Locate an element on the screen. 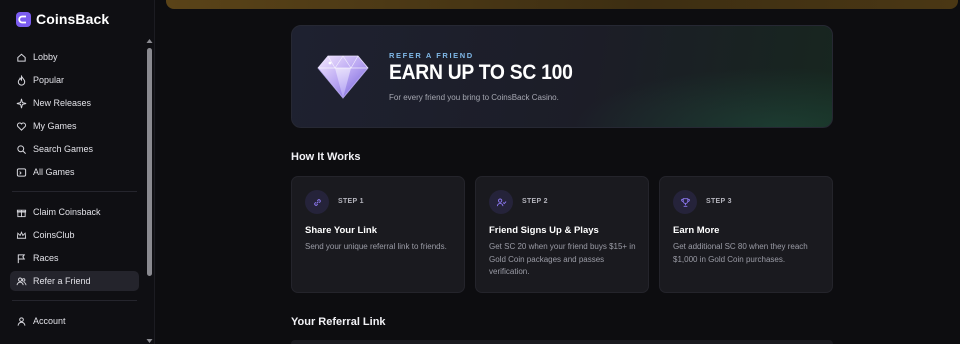 This screenshot has height=344, width=960. sidebar-item-all-games: All Games is located at coordinates (74, 172).